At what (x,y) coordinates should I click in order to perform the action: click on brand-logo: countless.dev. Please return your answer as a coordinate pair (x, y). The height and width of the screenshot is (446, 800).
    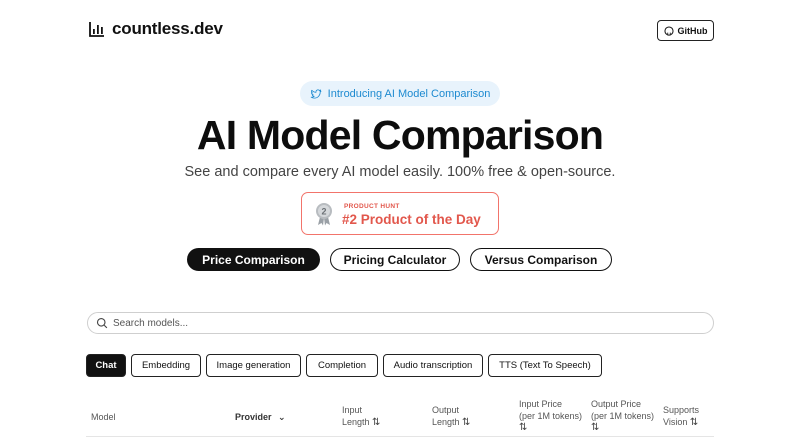
    Looking at the image, I should click on (155, 29).